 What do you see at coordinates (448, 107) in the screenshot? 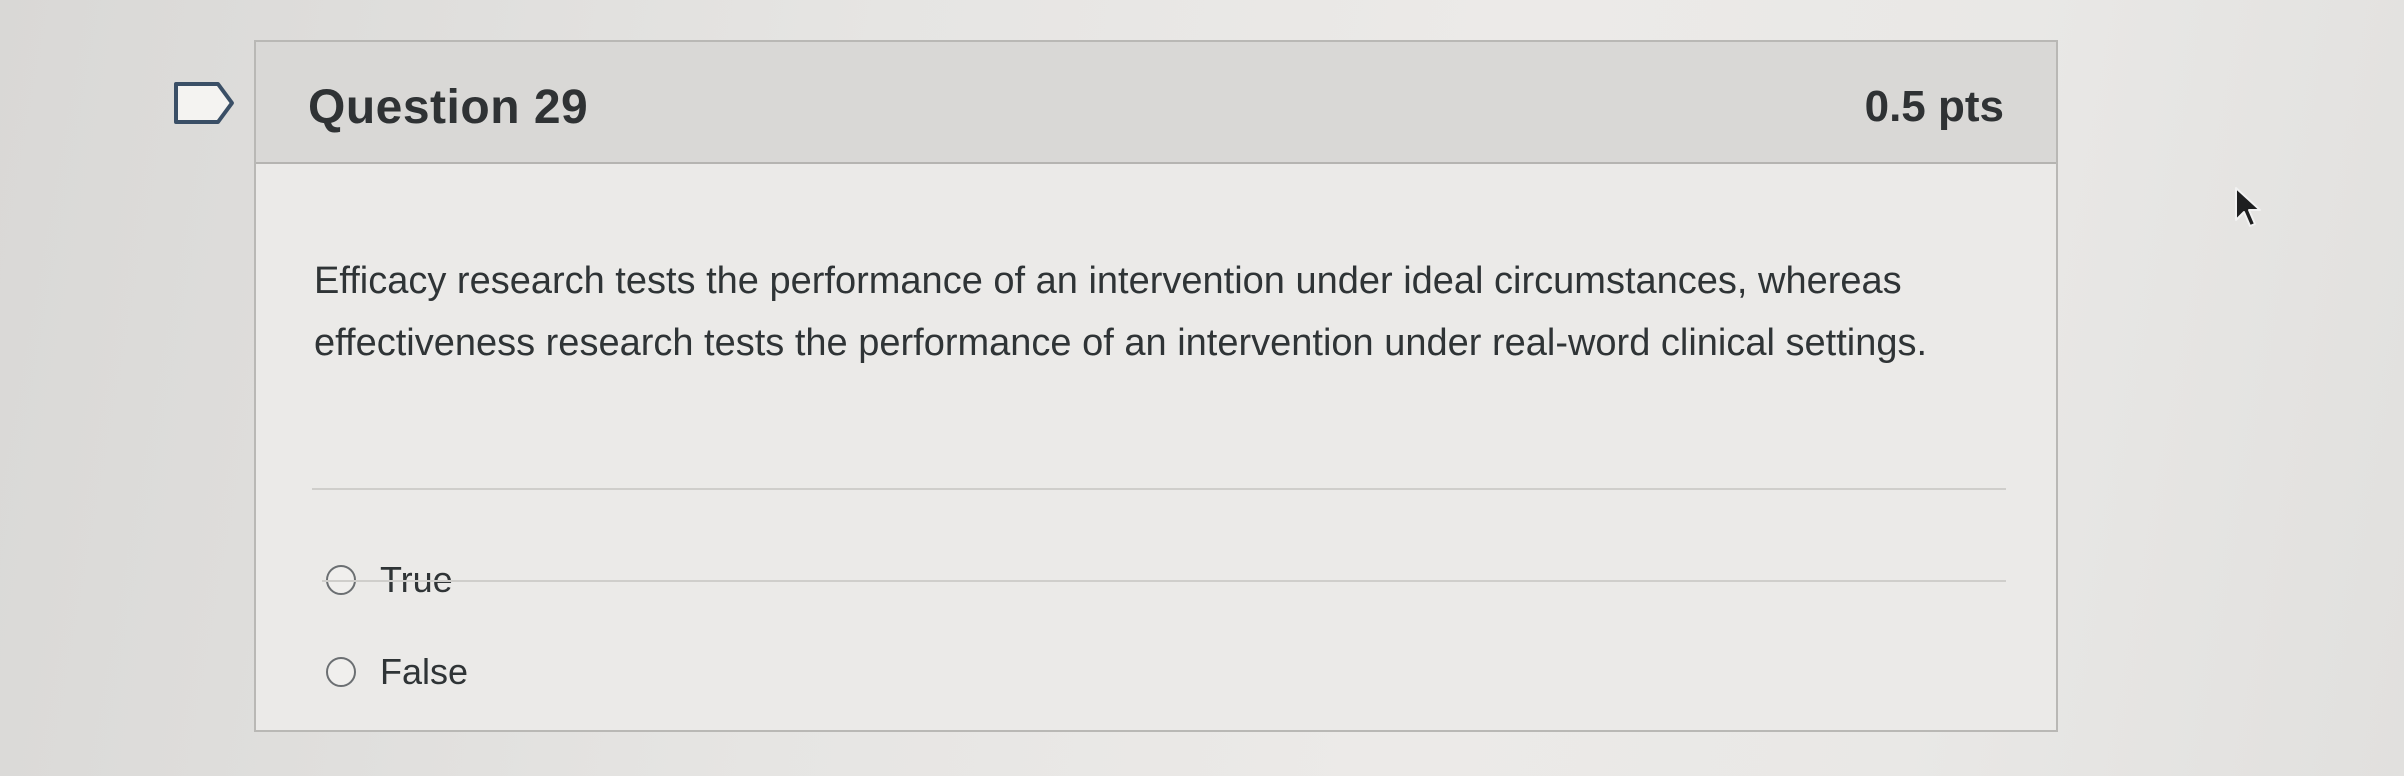
I see `question-title: Question 29` at bounding box center [448, 107].